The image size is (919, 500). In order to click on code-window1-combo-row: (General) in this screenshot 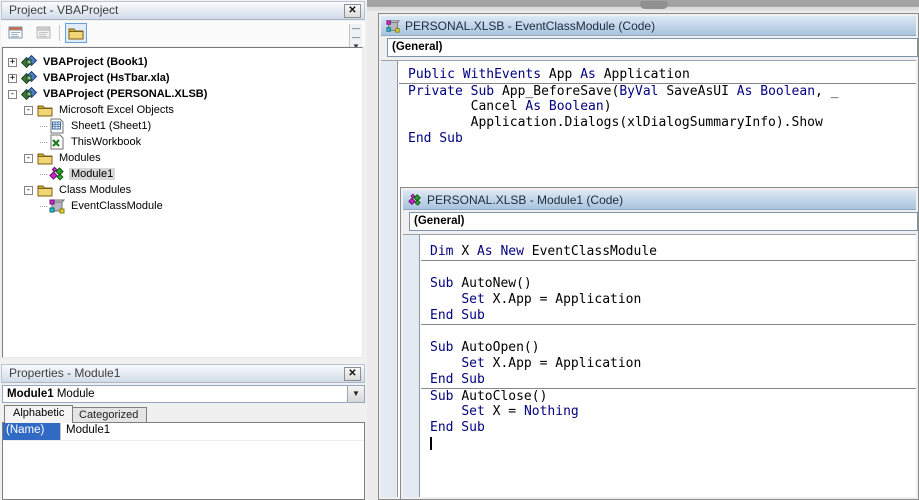, I will do `click(649, 48)`.